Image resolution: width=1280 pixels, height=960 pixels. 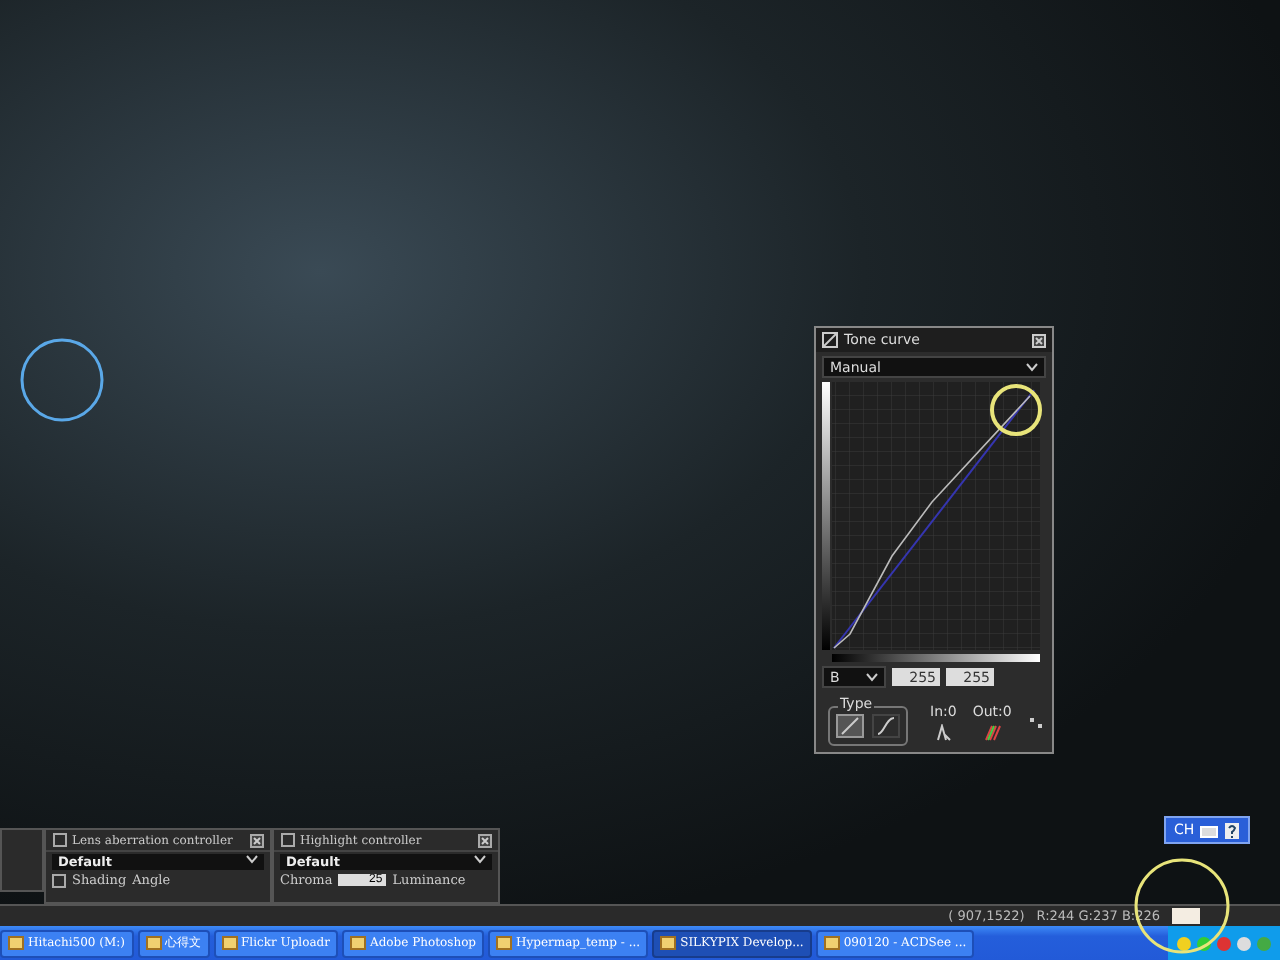 I want to click on checkbox, so click(x=59, y=880).